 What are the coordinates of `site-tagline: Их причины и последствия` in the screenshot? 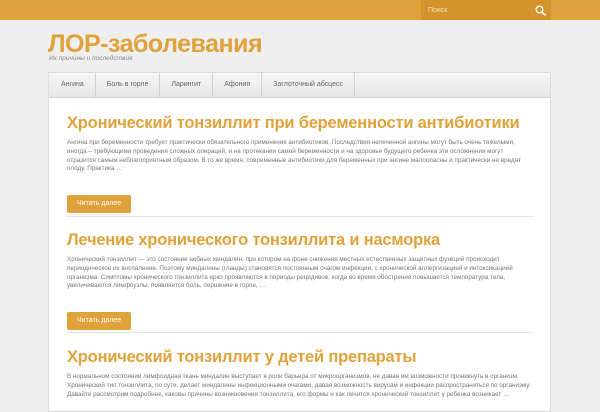 It's located at (91, 58).